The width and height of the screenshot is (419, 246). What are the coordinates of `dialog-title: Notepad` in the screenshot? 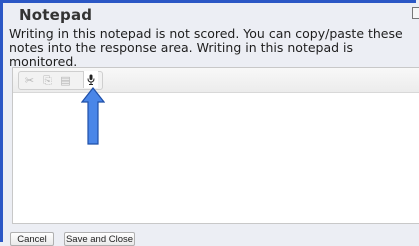 It's located at (56, 15).